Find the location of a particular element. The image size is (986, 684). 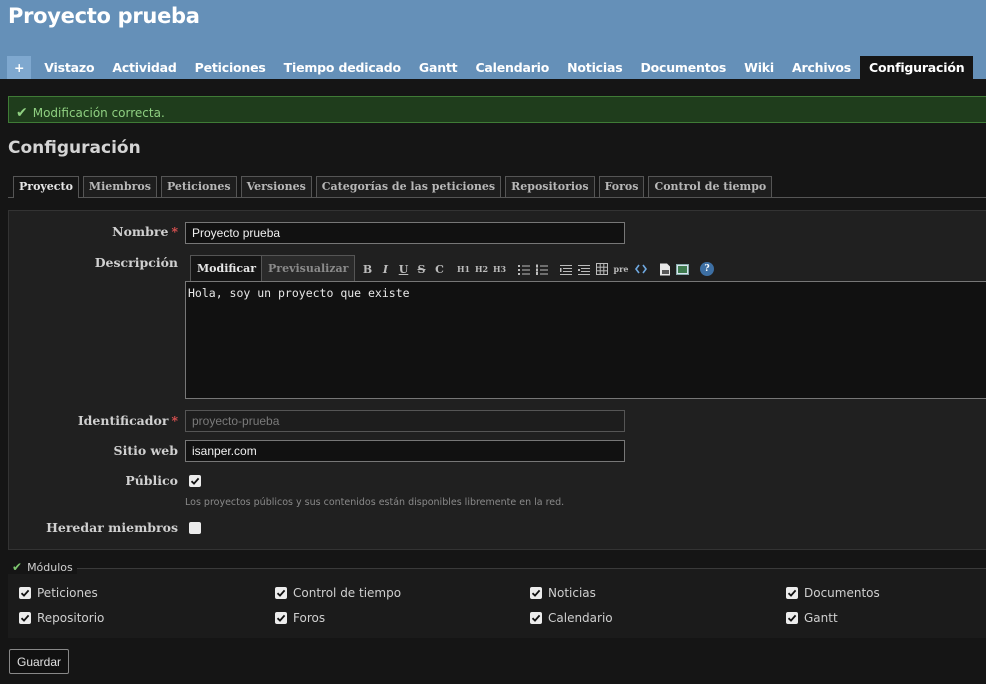

page-title: Configuración is located at coordinates (74, 148).